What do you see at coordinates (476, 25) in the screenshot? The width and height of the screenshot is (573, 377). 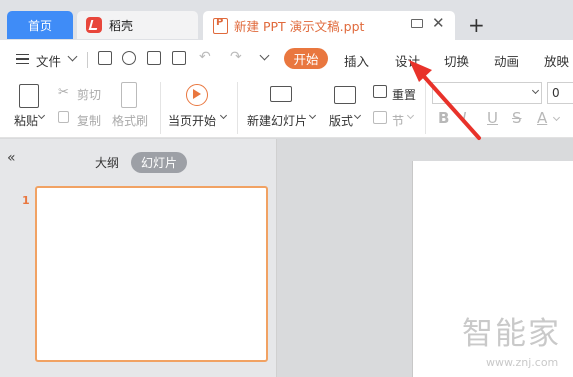 I see `new-tab-button: +` at bounding box center [476, 25].